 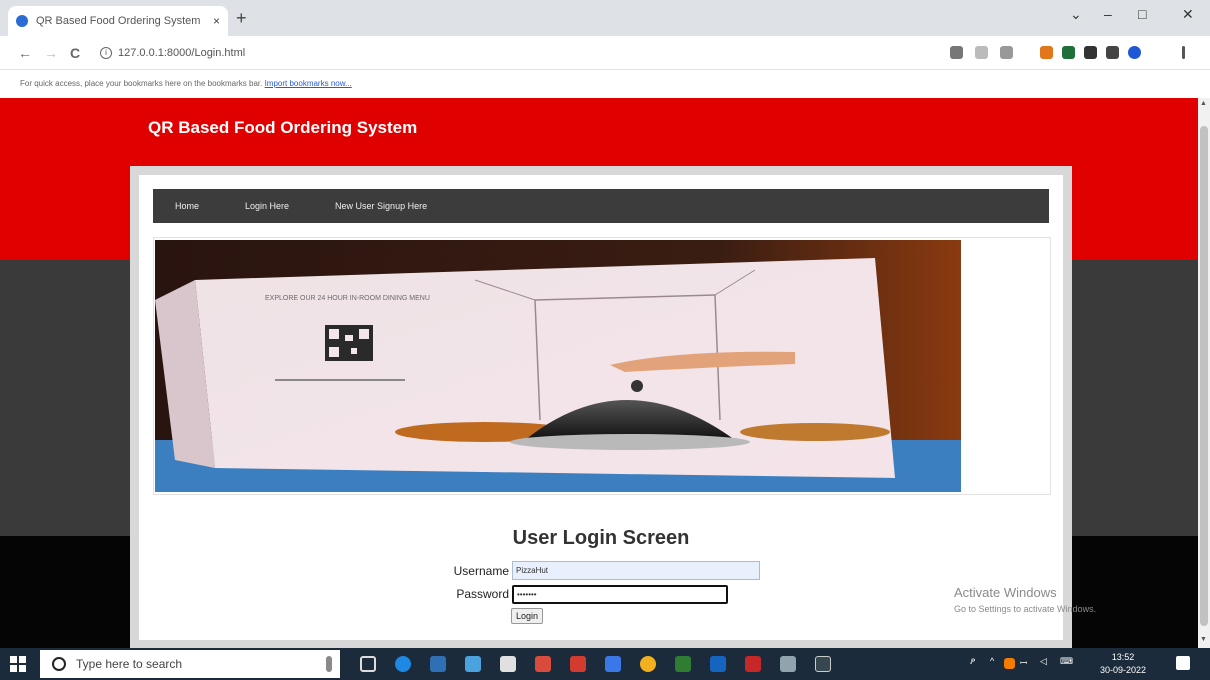 What do you see at coordinates (648, 664) in the screenshot?
I see `chrome-icon` at bounding box center [648, 664].